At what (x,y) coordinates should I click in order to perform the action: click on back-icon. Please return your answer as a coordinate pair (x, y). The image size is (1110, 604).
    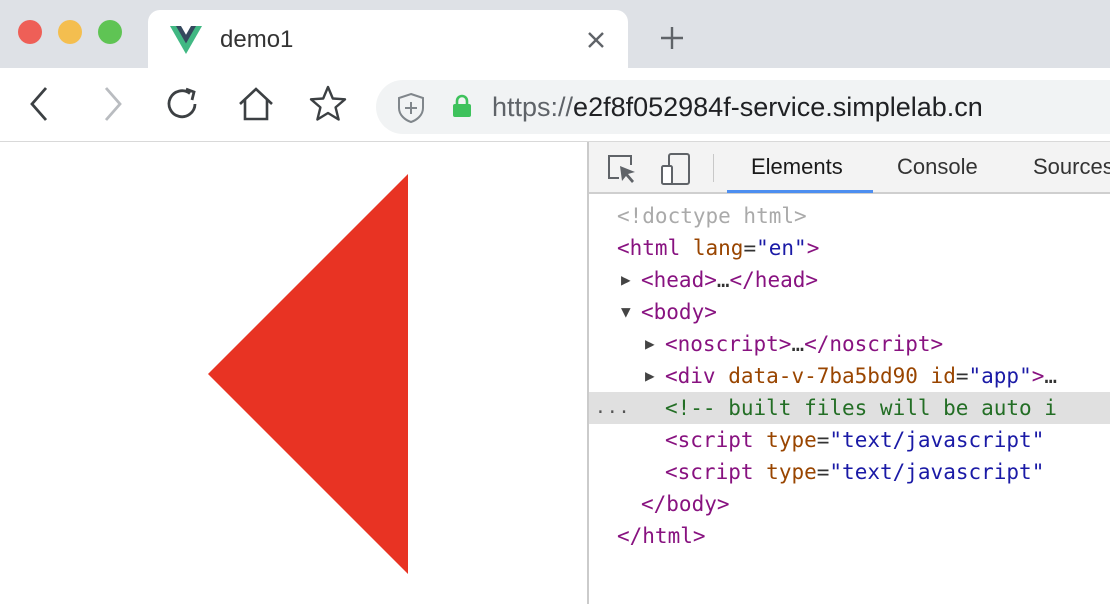
    Looking at the image, I should click on (40, 104).